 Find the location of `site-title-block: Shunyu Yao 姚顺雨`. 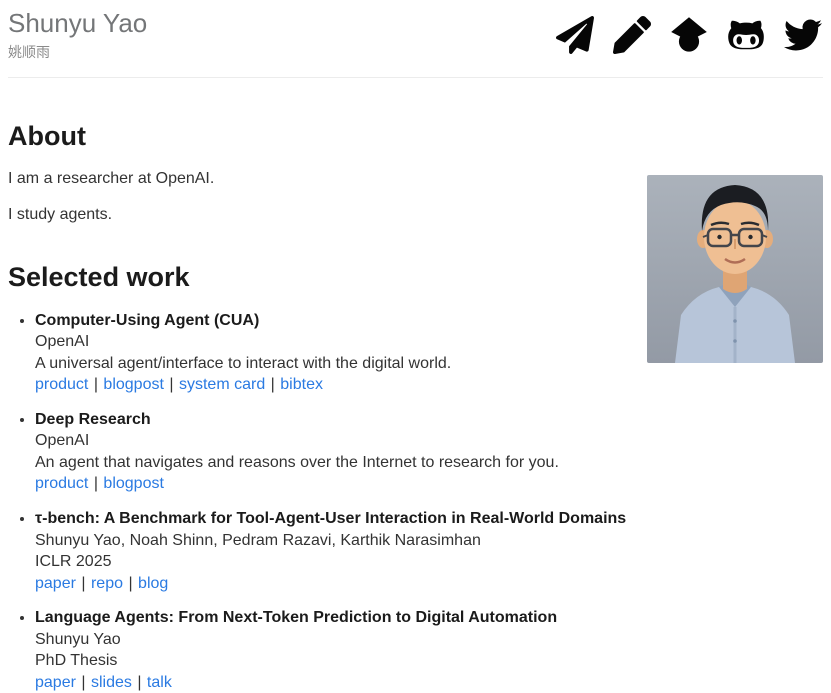

site-title-block: Shunyu Yao 姚顺雨 is located at coordinates (77, 35).